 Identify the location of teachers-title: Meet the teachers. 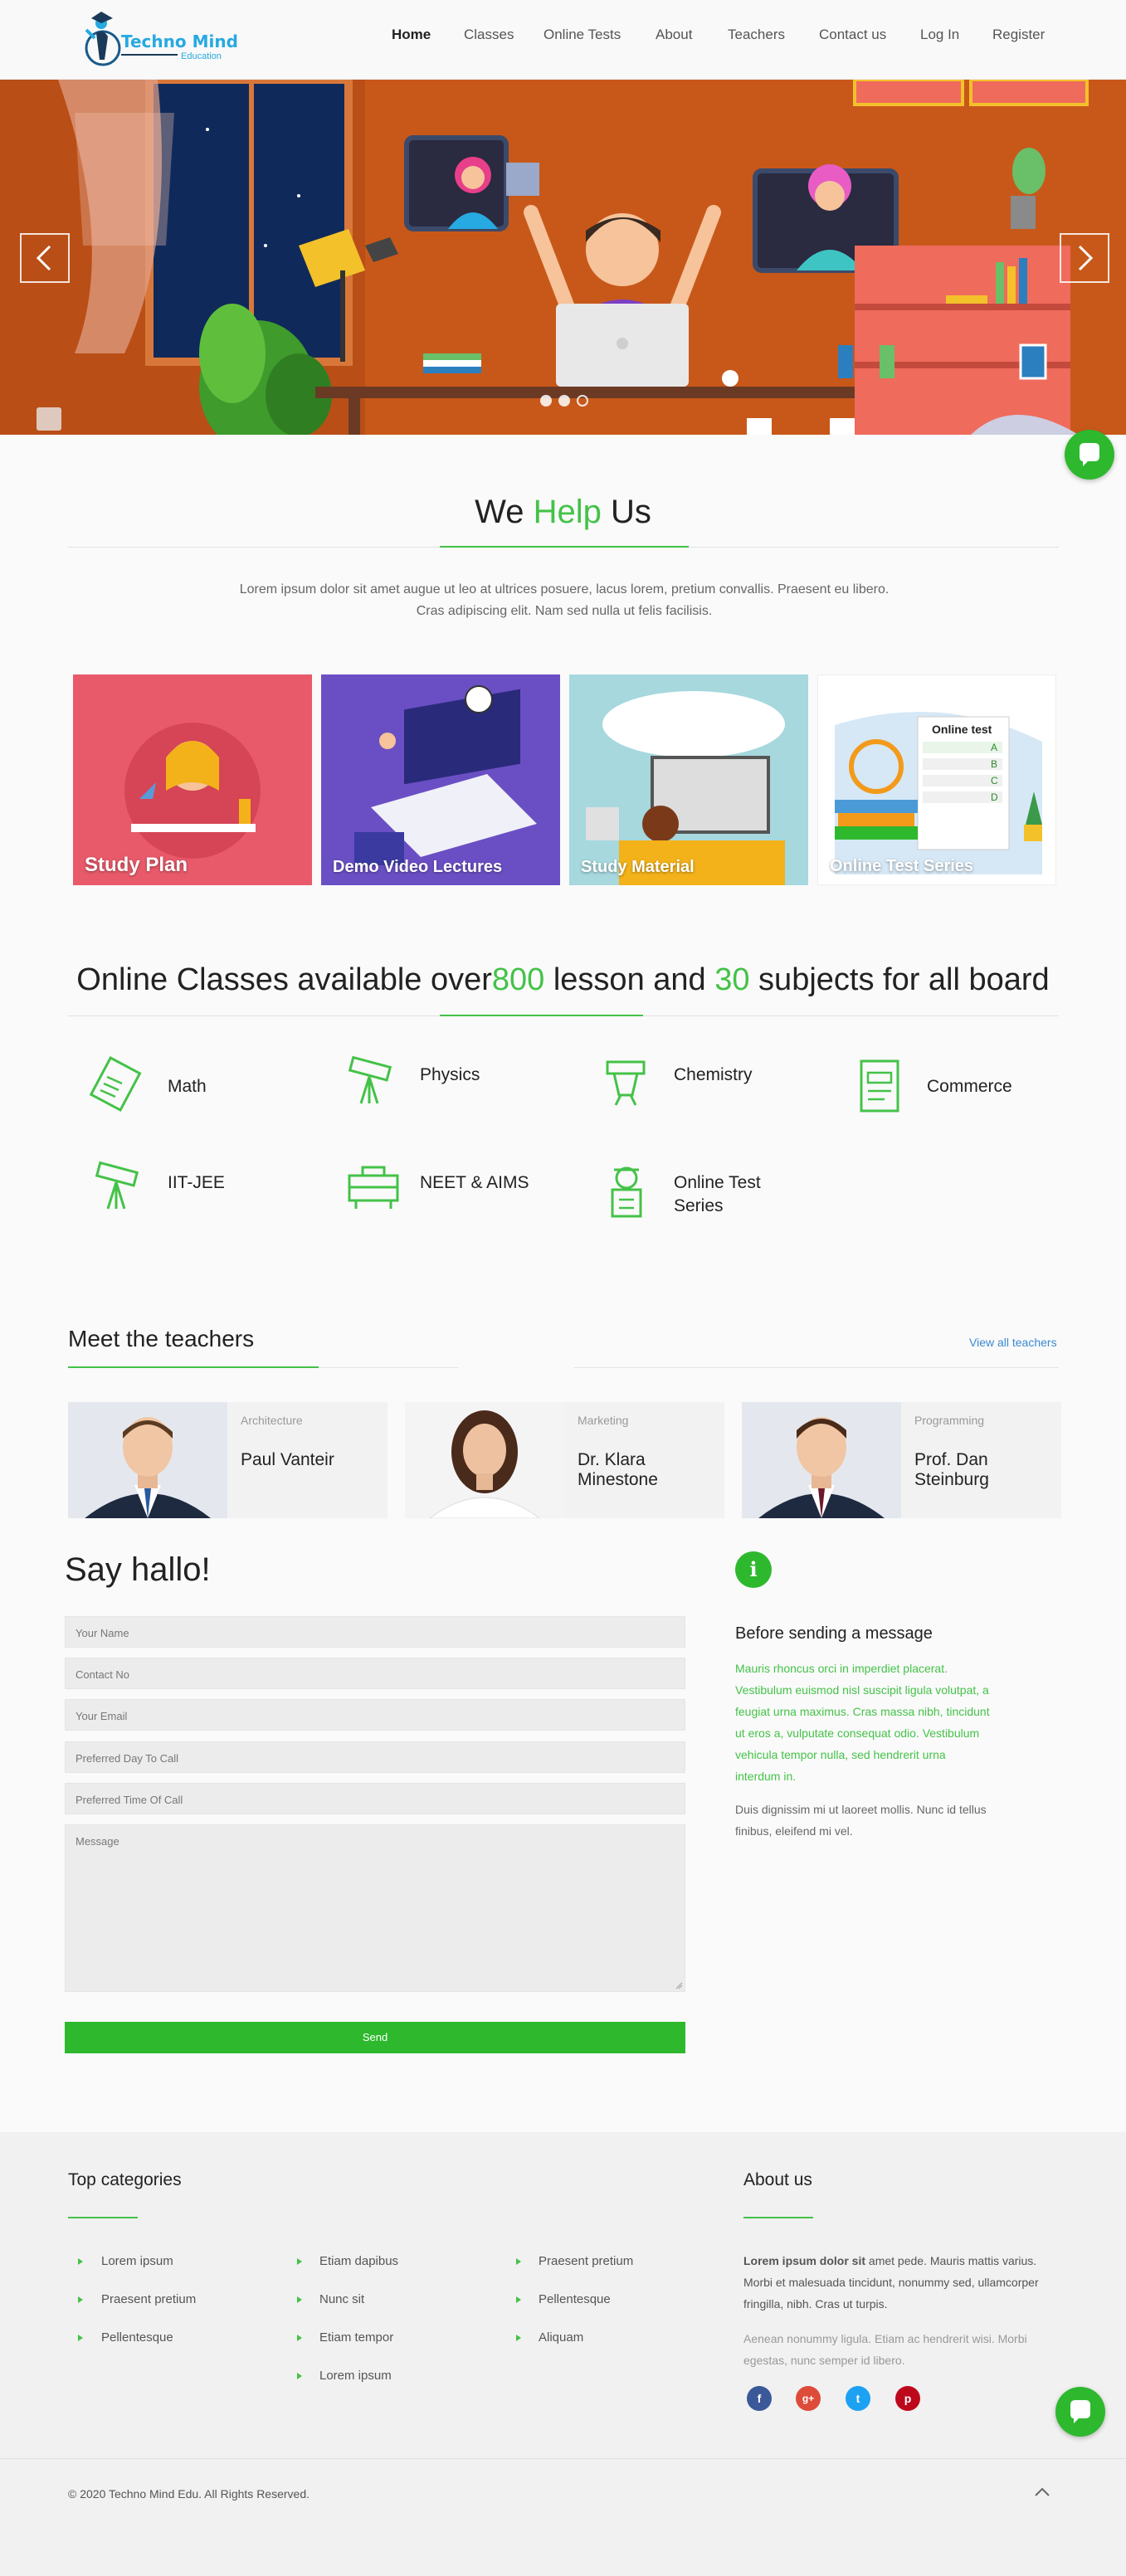
(161, 1338).